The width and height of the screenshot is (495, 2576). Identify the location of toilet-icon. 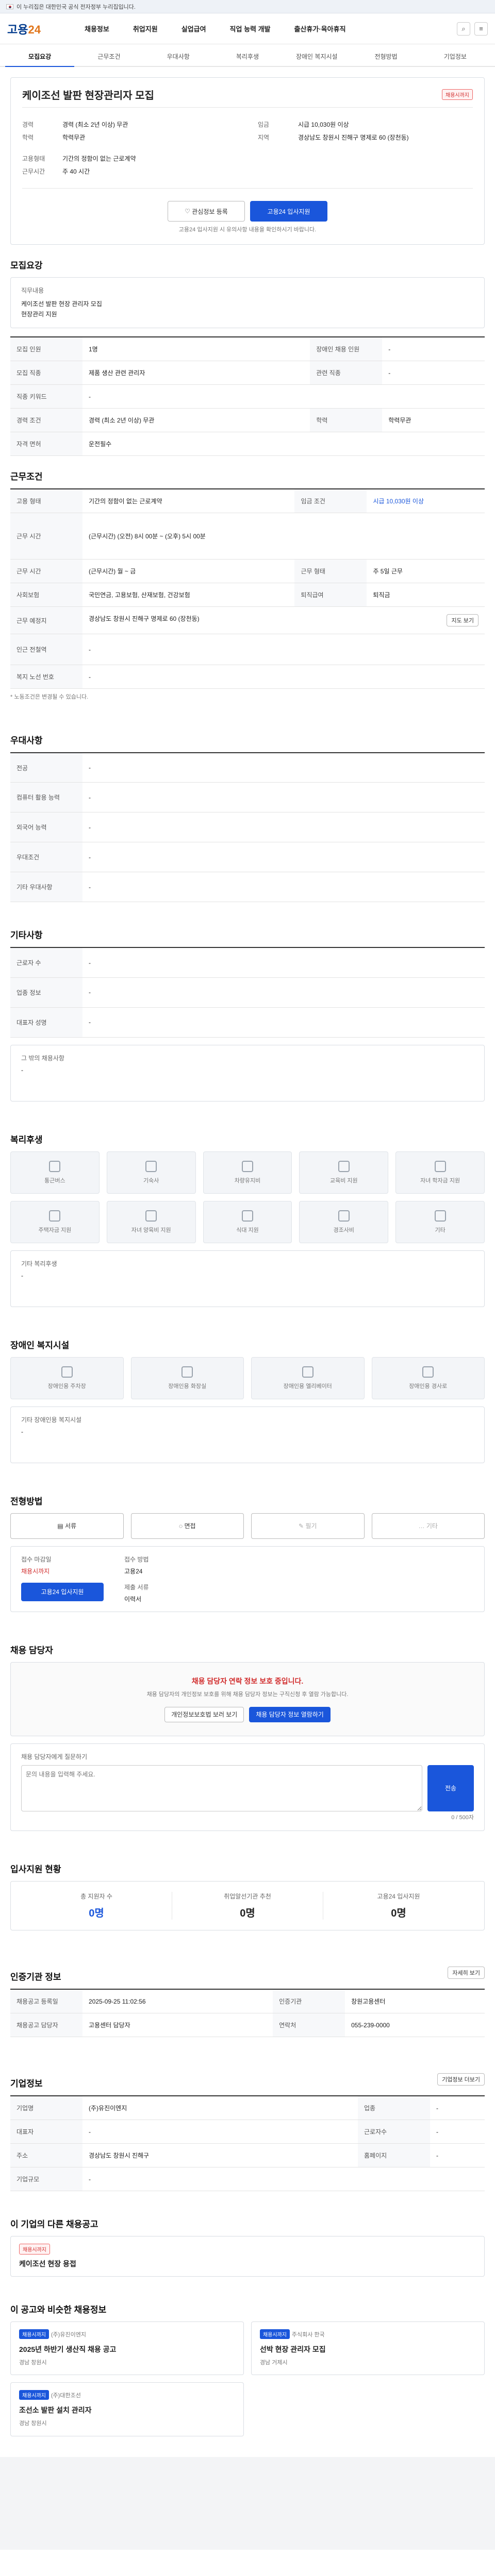
(187, 1372).